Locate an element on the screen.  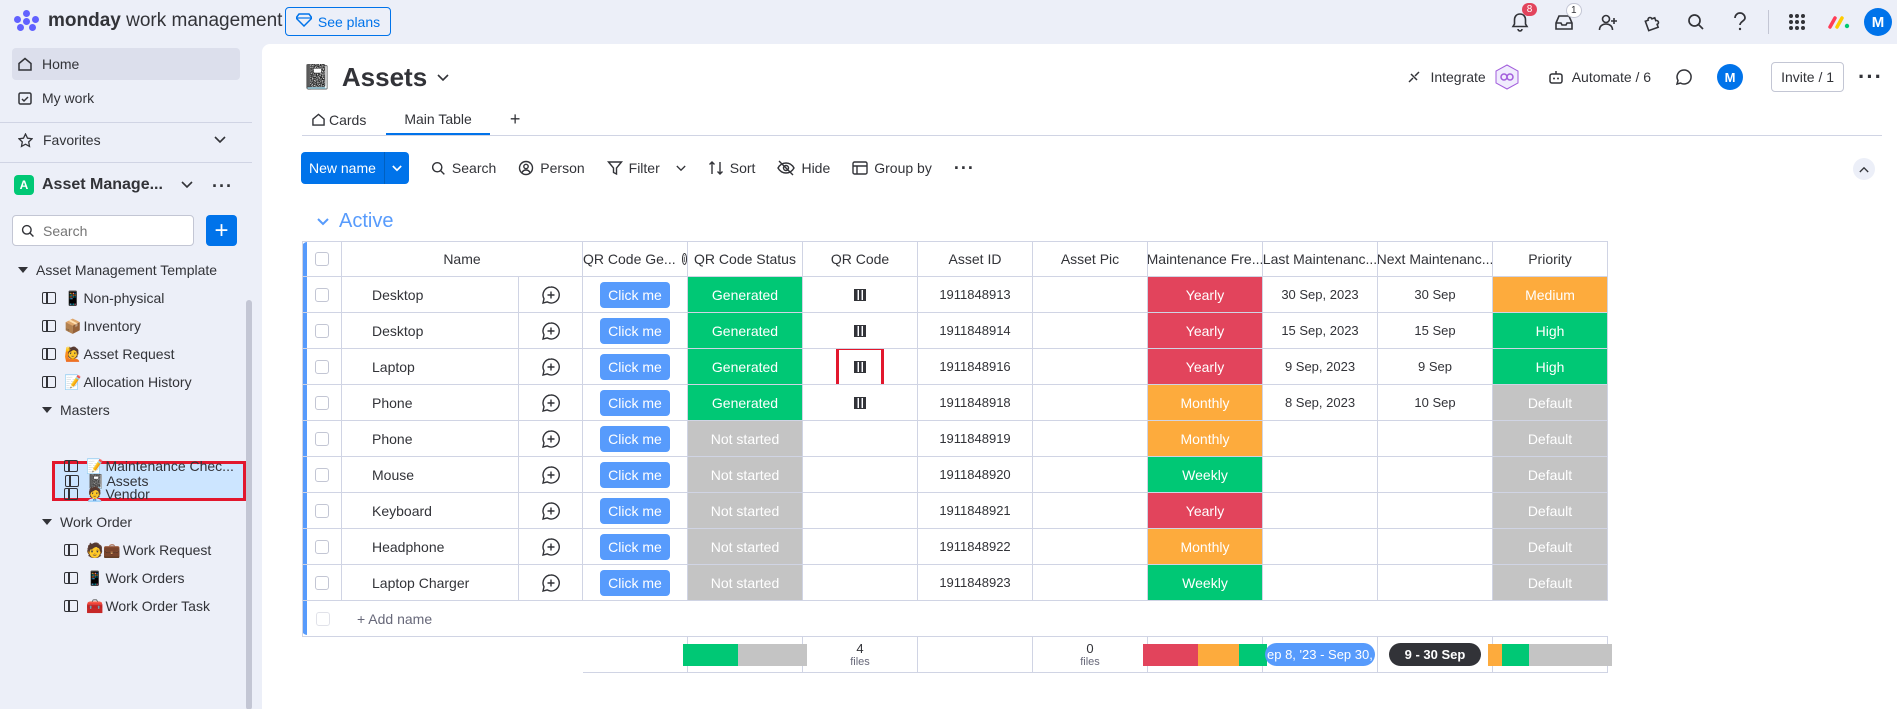
maintenance-frequency-cell: Yearly is located at coordinates (1205, 367).